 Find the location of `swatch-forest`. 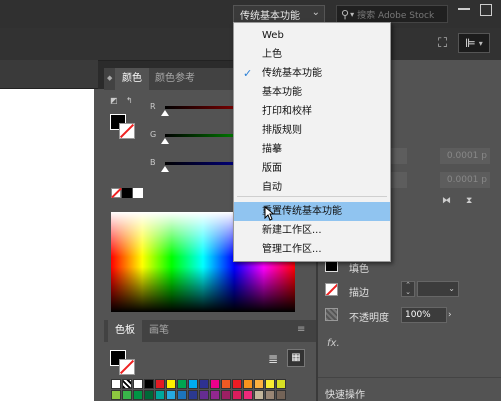

swatch-forest is located at coordinates (149, 395).